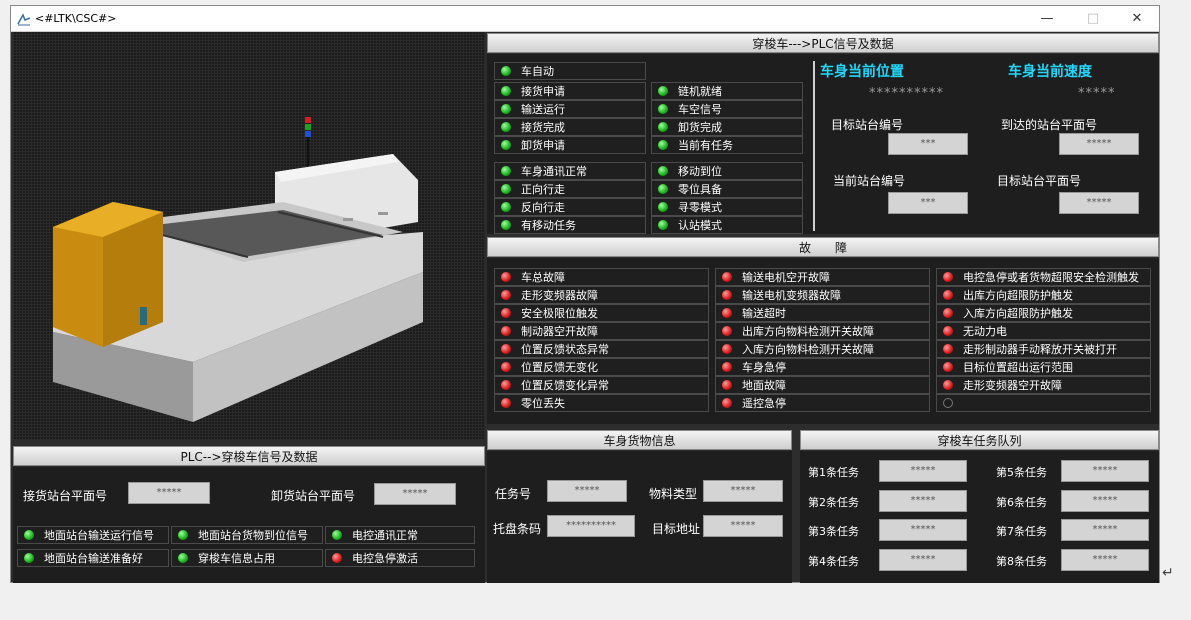  What do you see at coordinates (543, 145) in the screenshot?
I see `signal-label: 卸货申请` at bounding box center [543, 145].